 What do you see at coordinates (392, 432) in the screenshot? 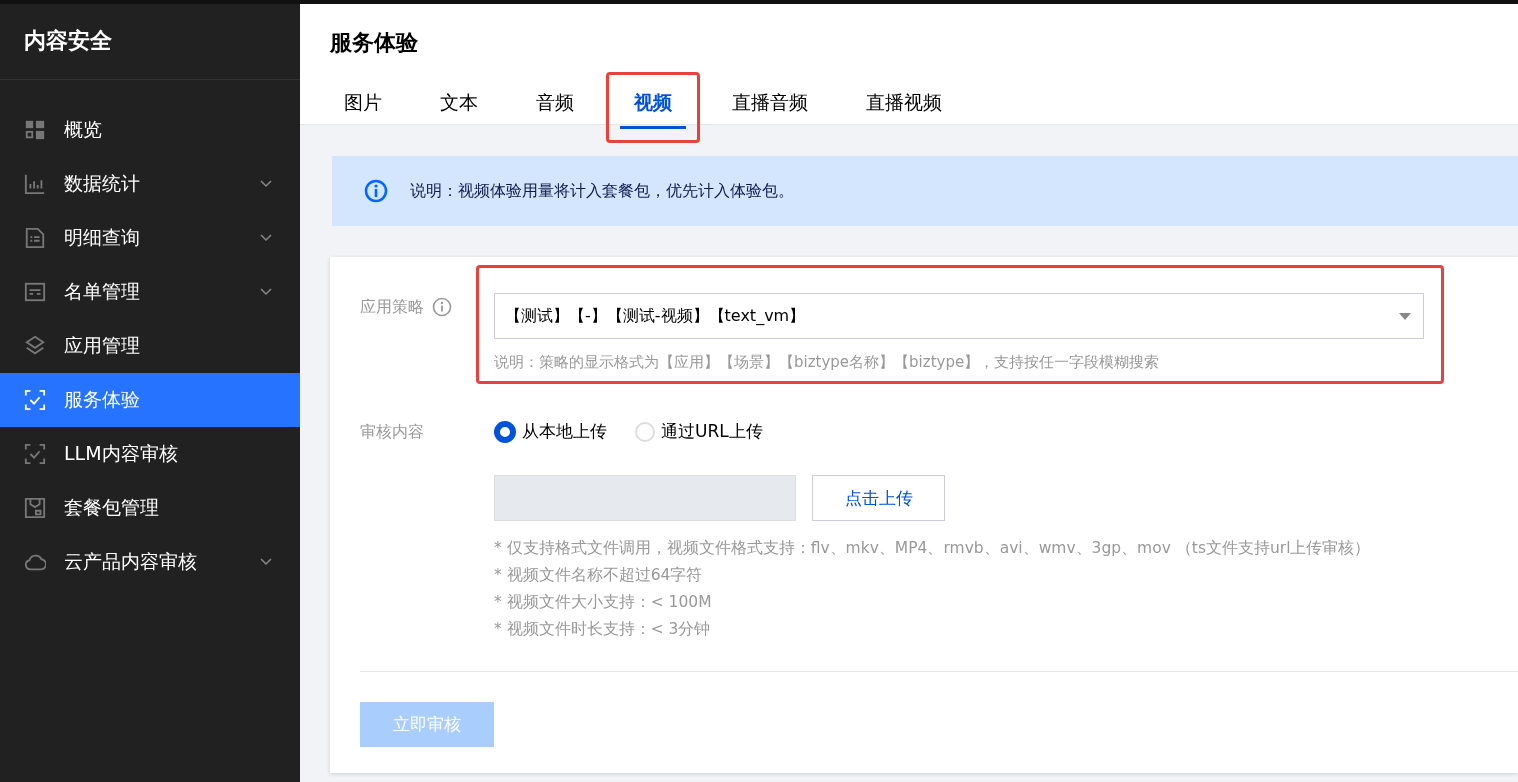
I see `field-label: 审核内容` at bounding box center [392, 432].